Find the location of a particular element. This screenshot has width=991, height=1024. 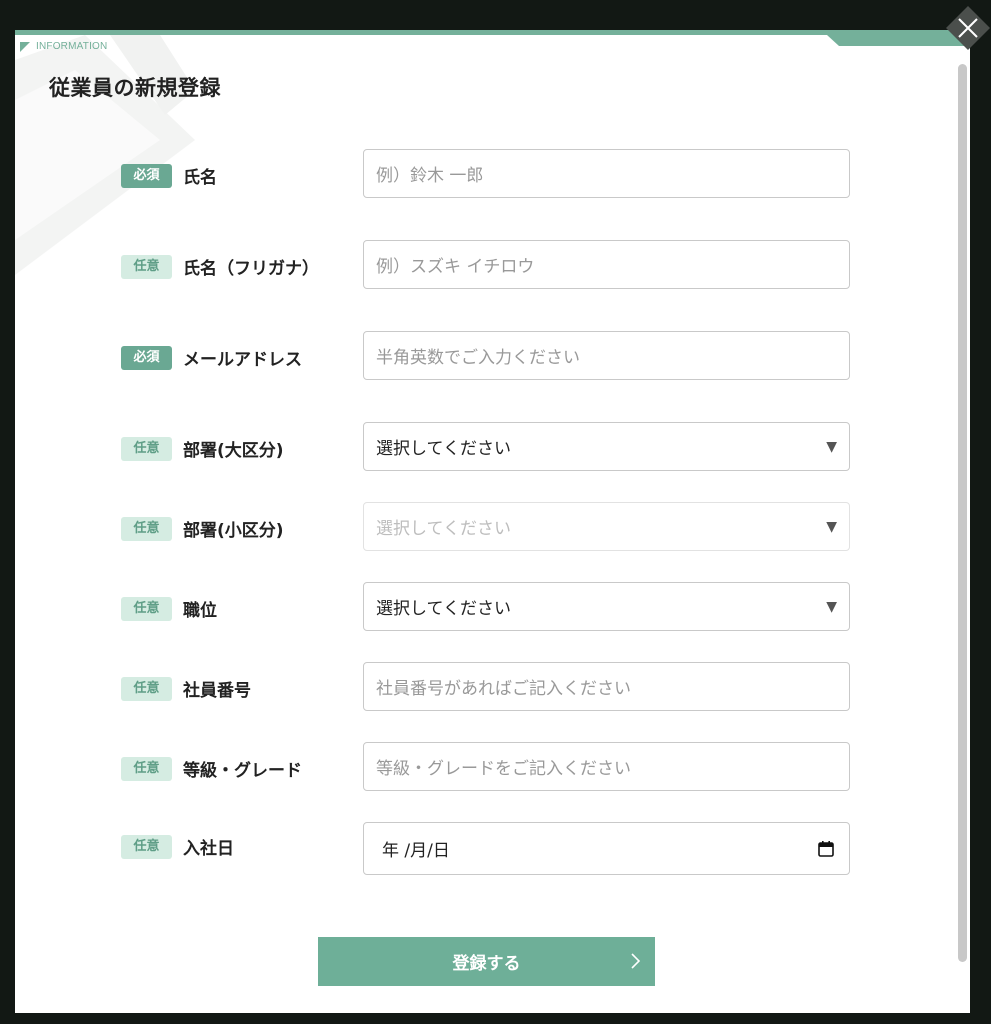

information-label: INFORMATION is located at coordinates (63, 46).